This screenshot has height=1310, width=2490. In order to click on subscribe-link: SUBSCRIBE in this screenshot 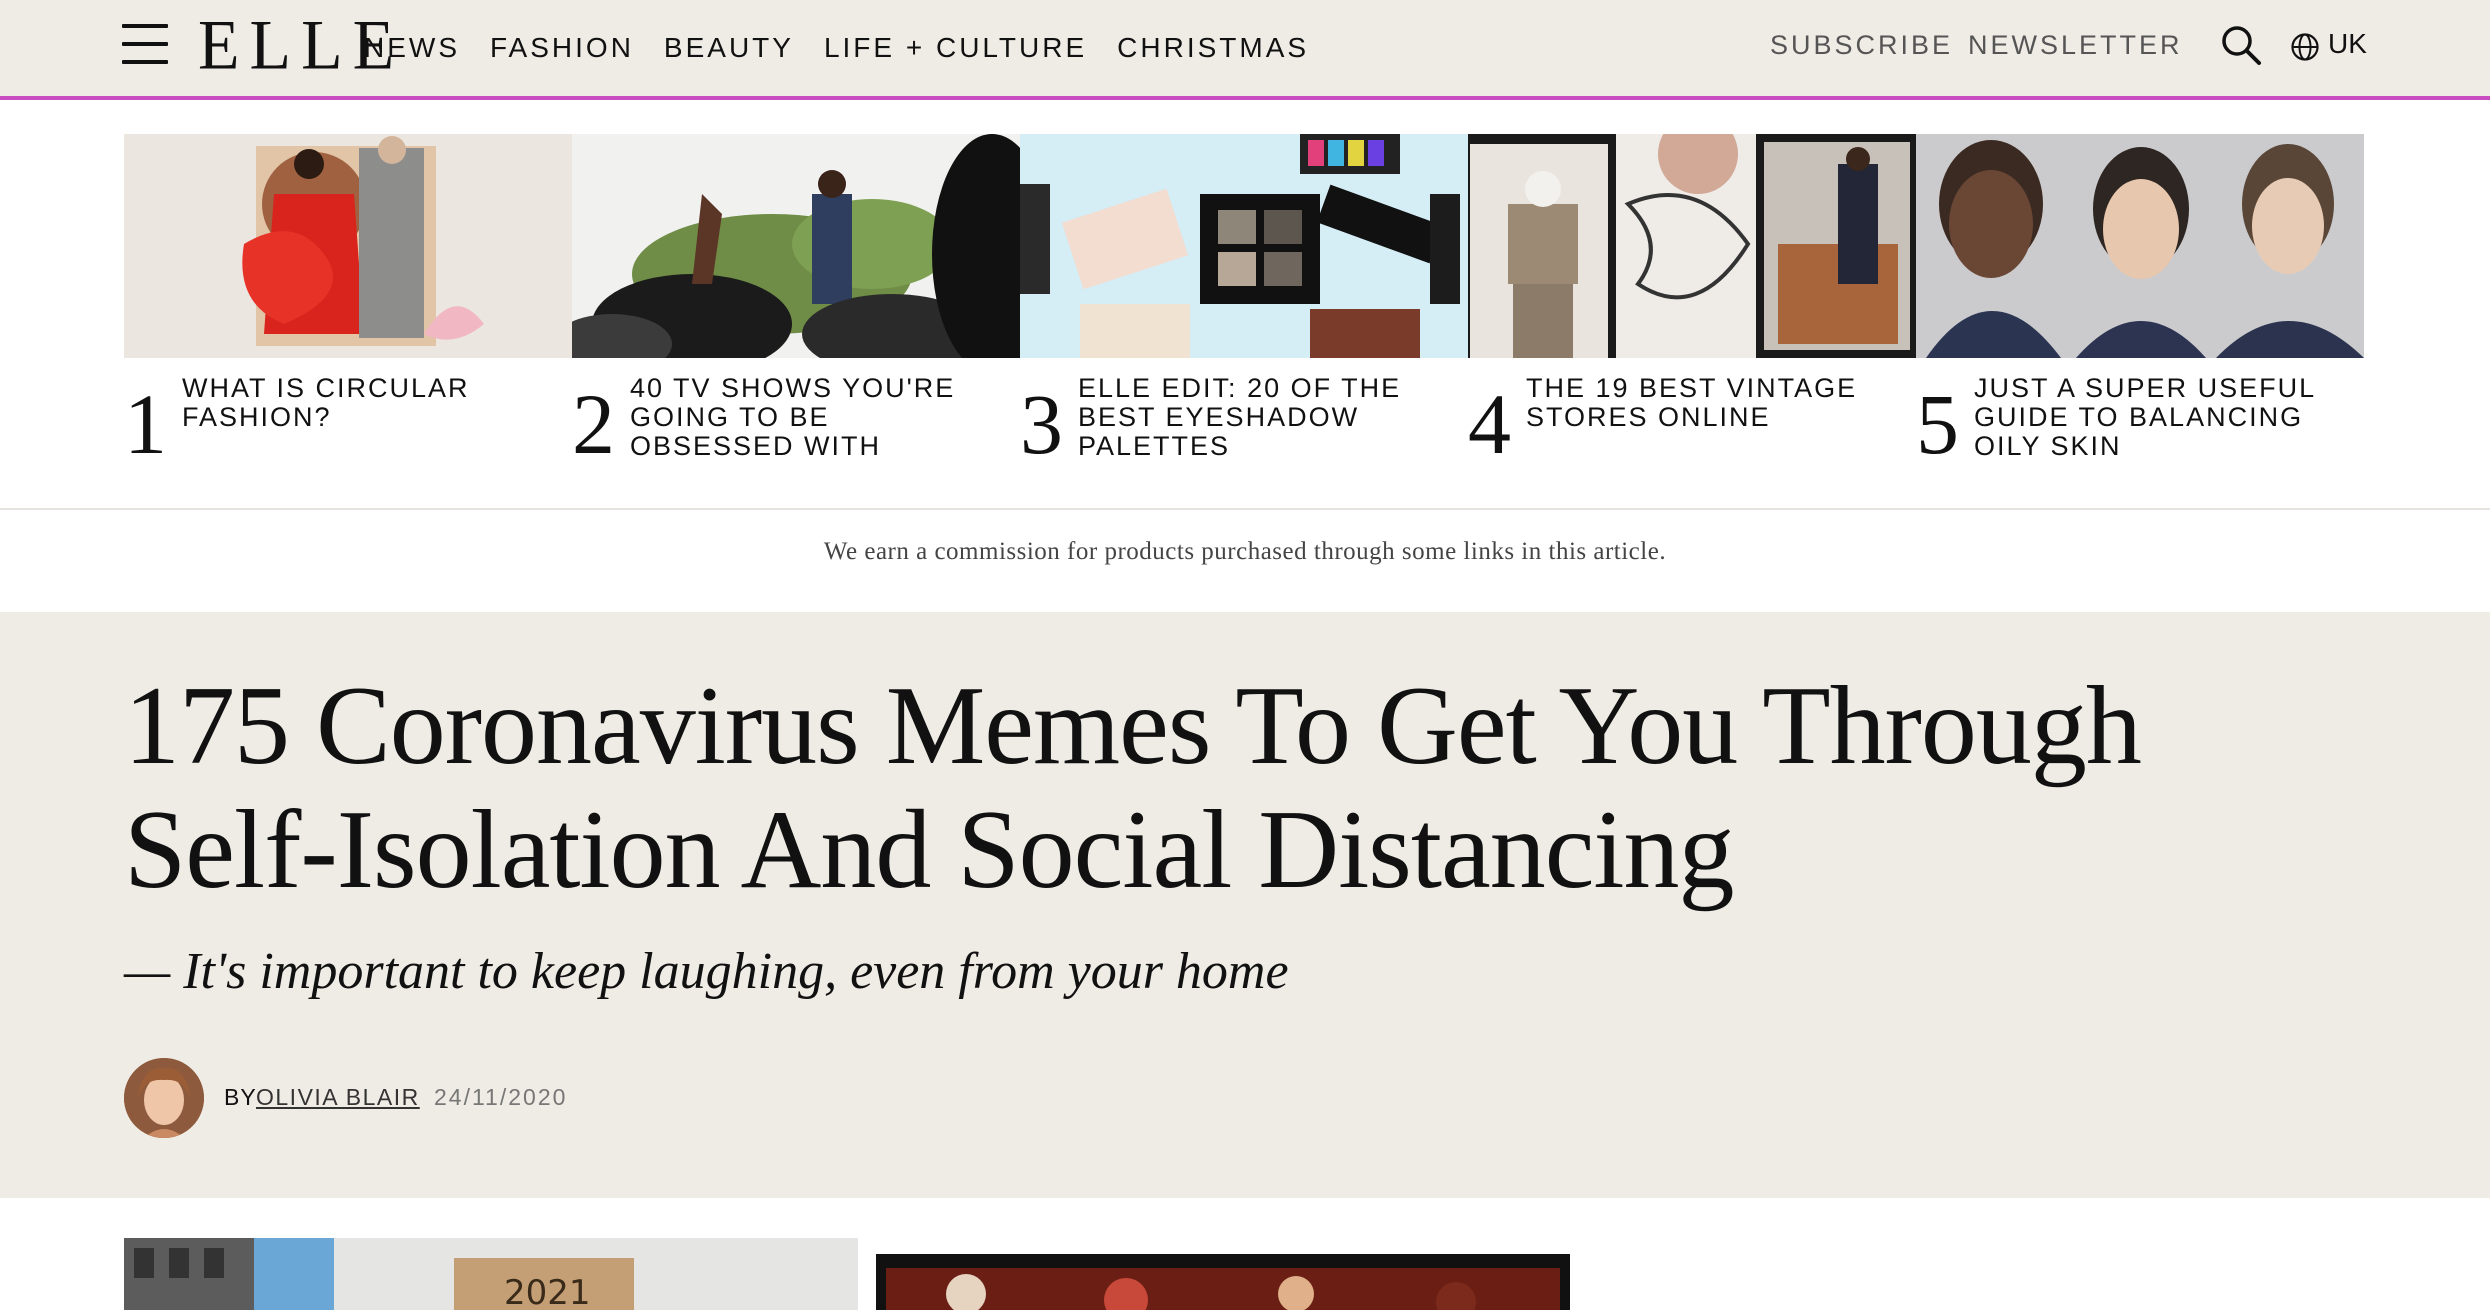, I will do `click(1861, 45)`.